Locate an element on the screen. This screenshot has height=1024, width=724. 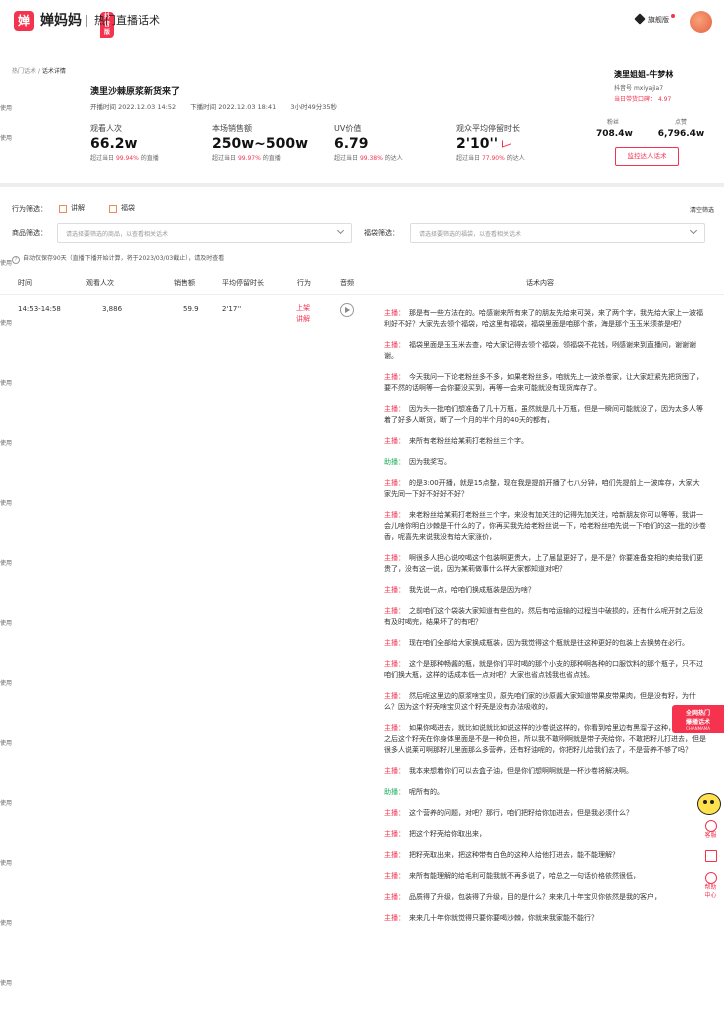
product-filter-label: 商品筛选： is located at coordinates (29, 233).